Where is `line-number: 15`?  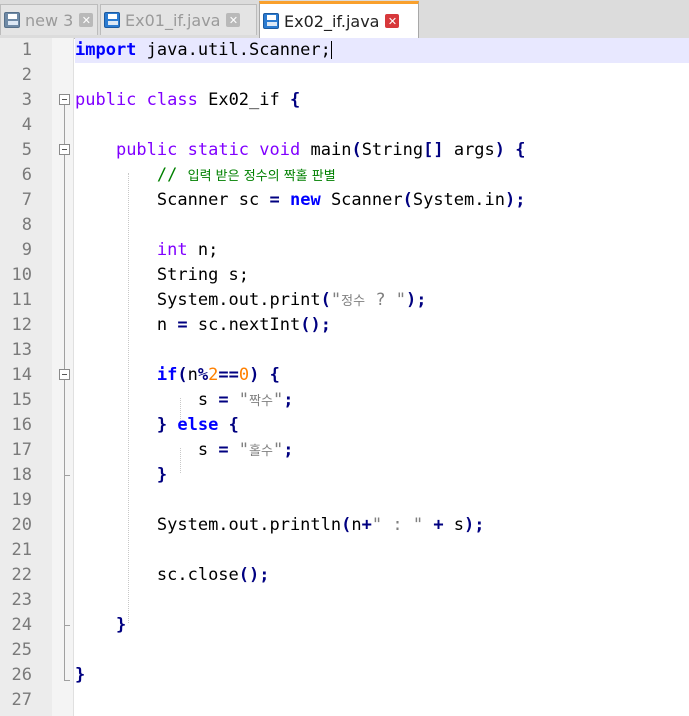 line-number: 15 is located at coordinates (21, 400).